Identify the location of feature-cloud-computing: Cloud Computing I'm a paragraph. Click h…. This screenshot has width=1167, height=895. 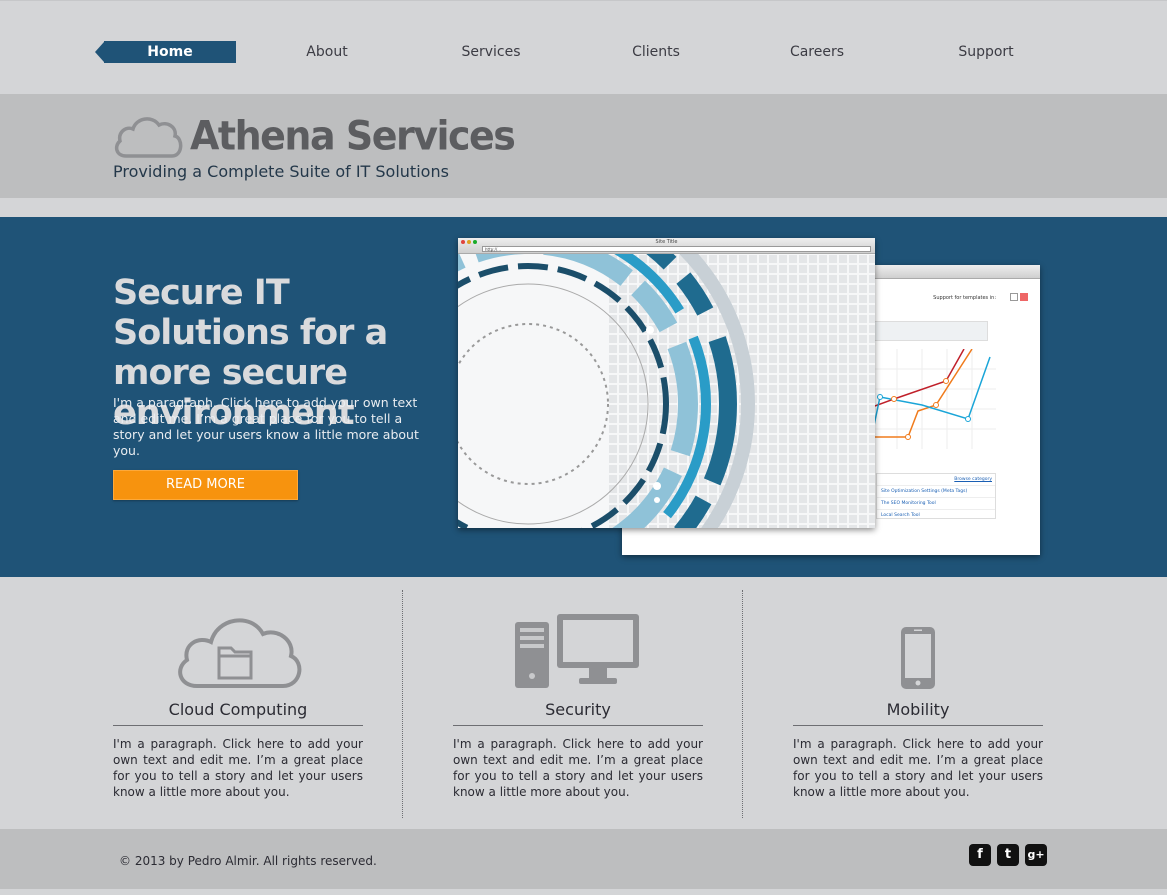
(238, 700).